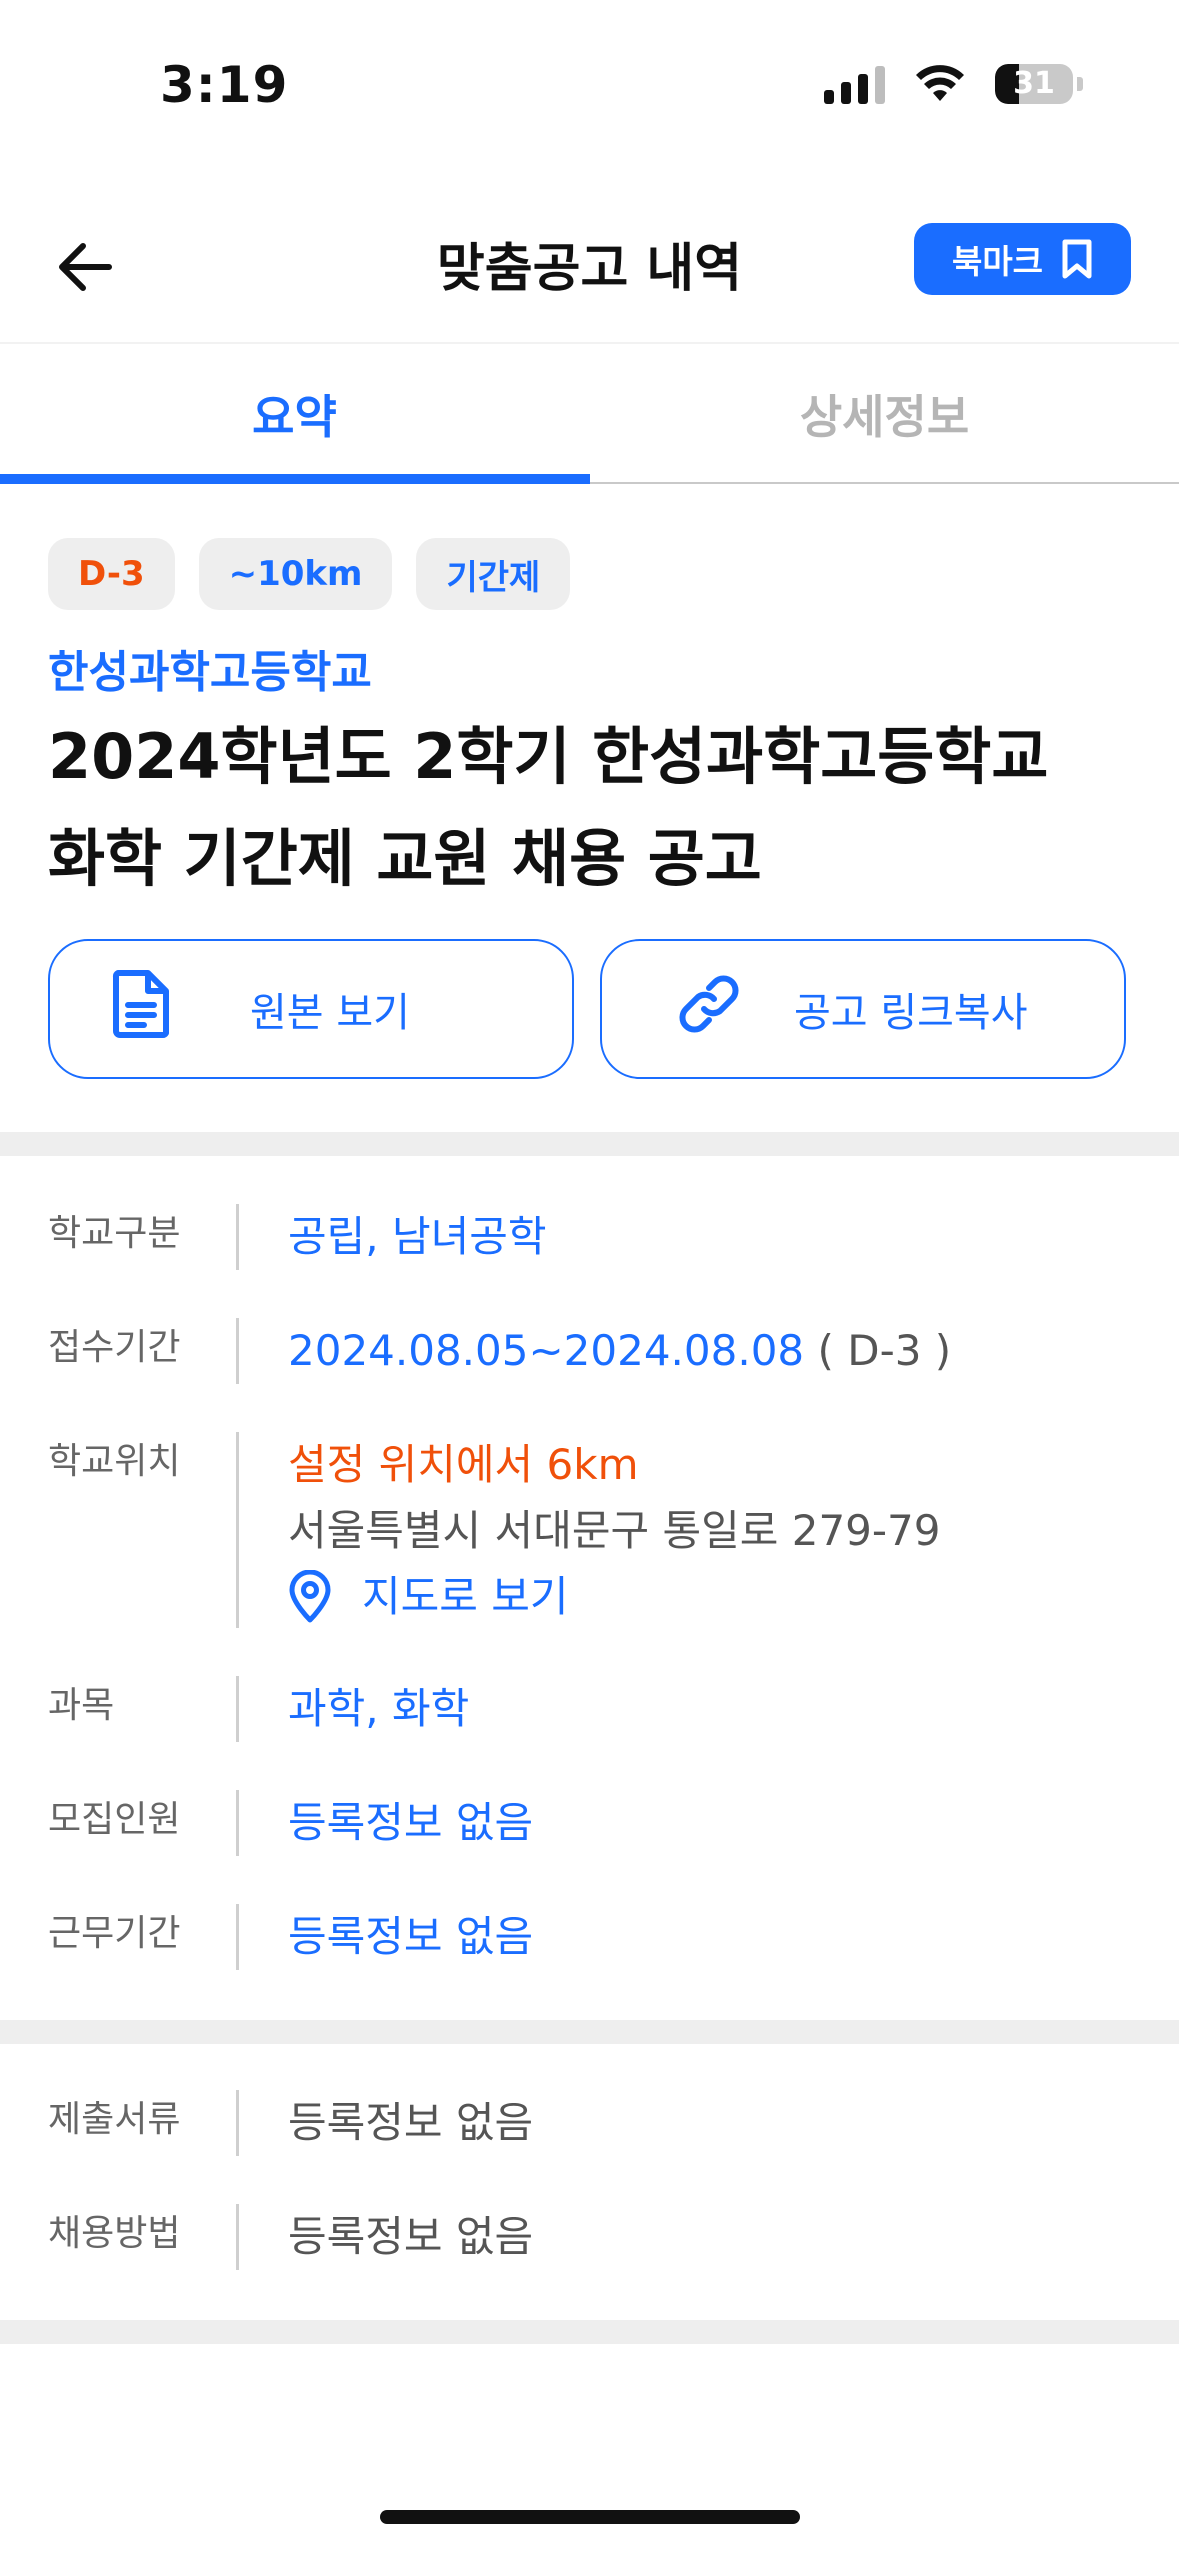 This screenshot has width=1179, height=2556. I want to click on recruits-value: 등록정보 없음, so click(411, 1822).